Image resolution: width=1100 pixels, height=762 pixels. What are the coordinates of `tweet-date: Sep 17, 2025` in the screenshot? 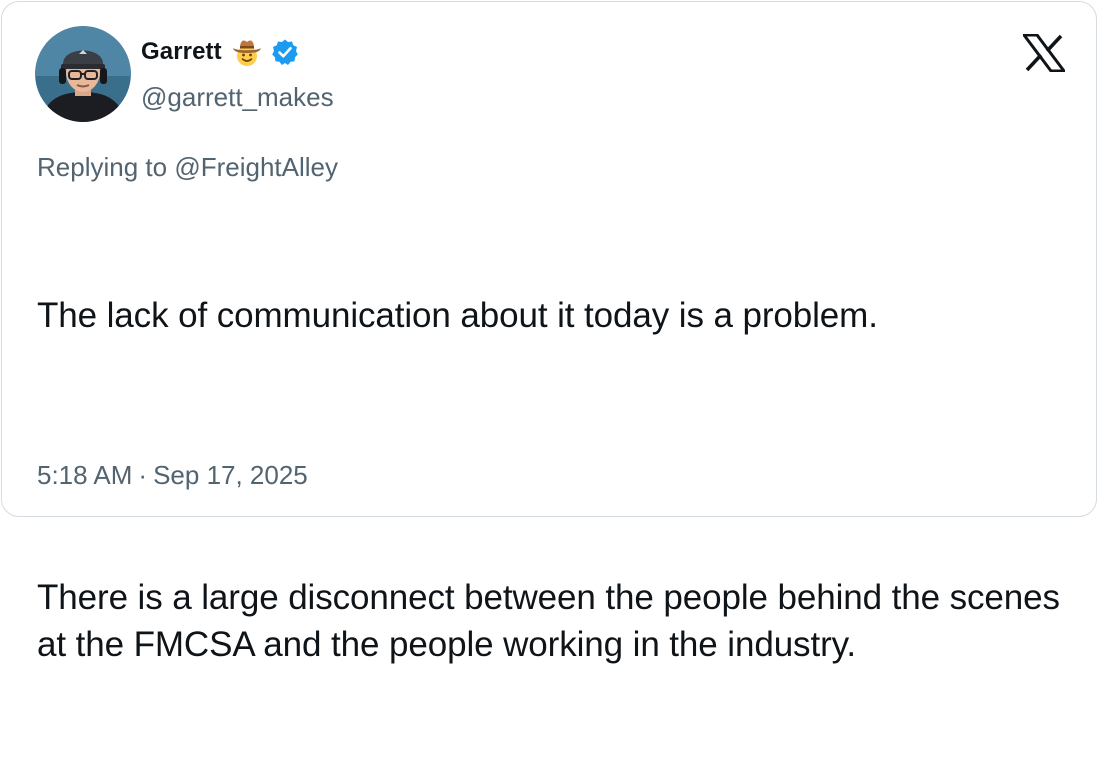 It's located at (230, 475).